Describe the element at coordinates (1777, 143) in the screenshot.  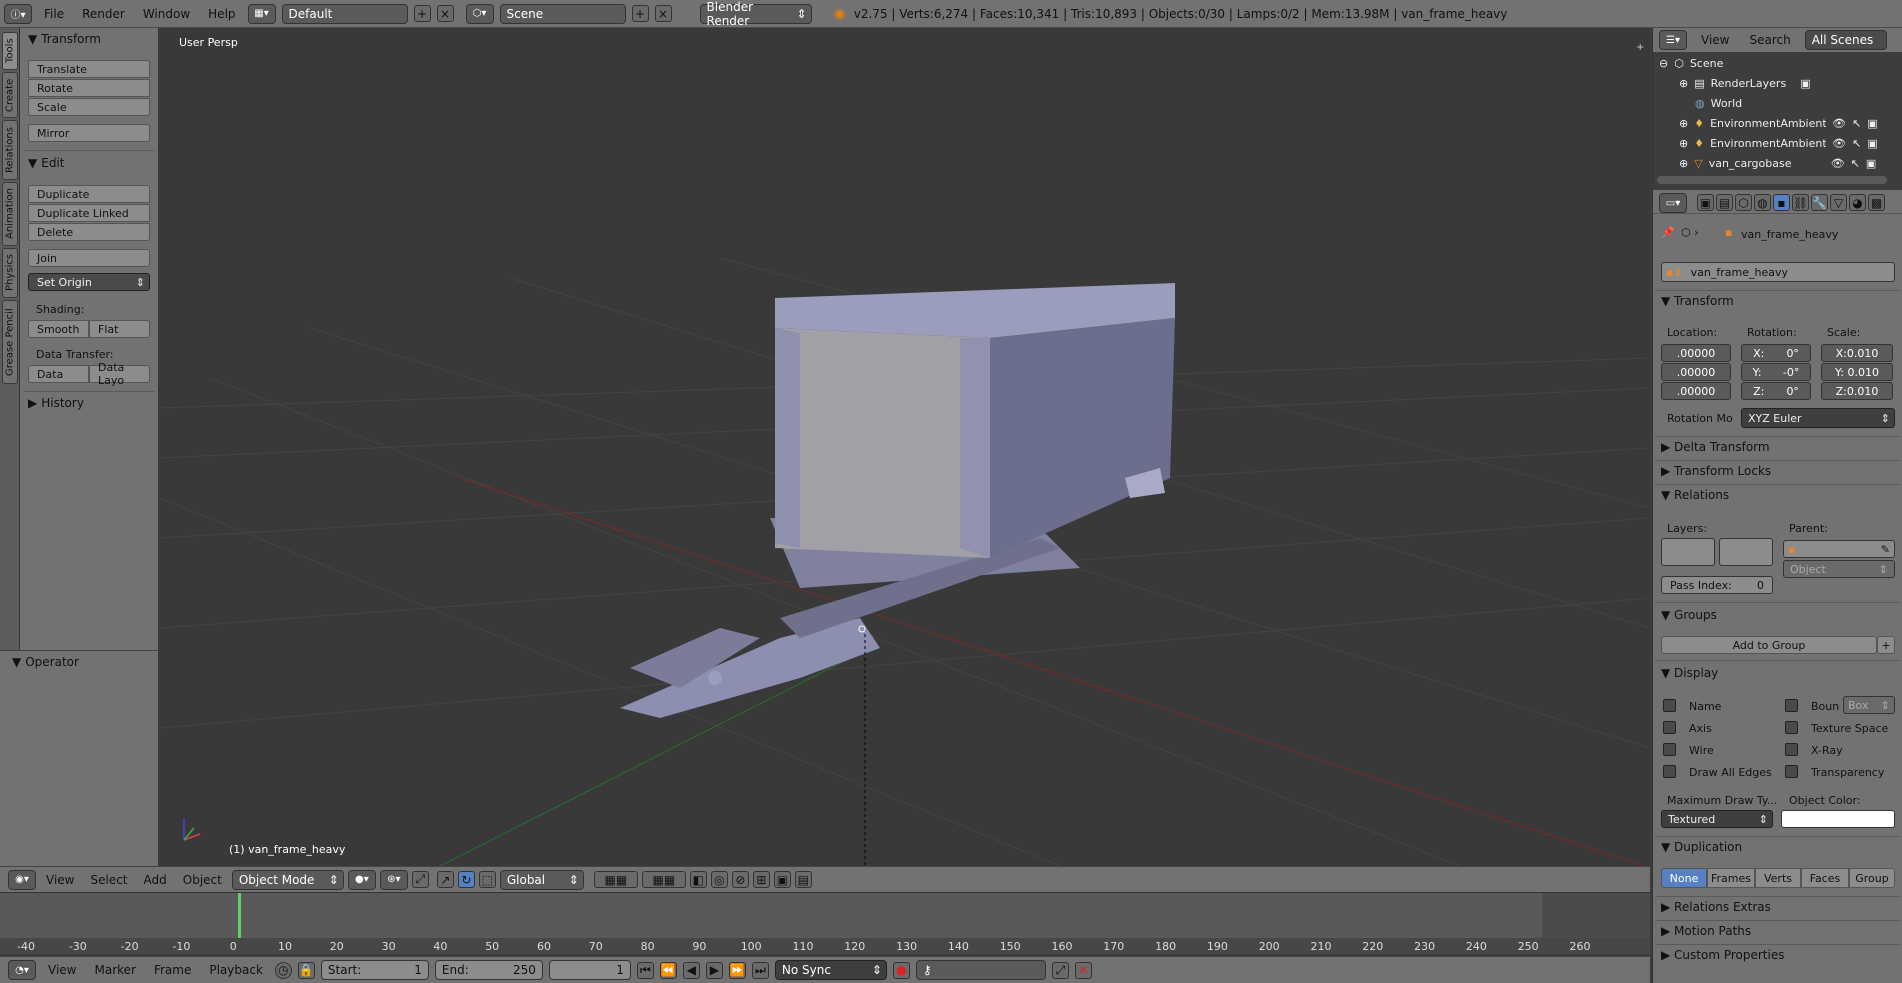
I see `outliner-row-lamp-2: ⊕ ♦ EnvironmentAmbientLi 👁 ↖ ▣` at that location.